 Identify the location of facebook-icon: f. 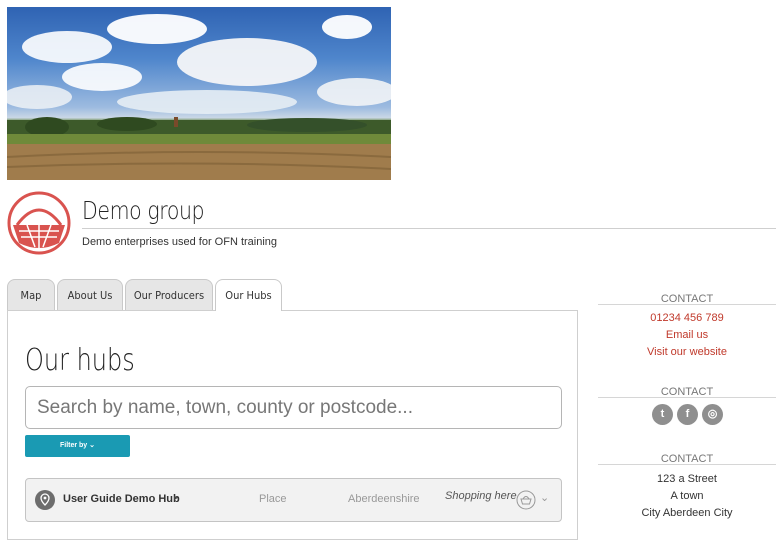
(687, 414).